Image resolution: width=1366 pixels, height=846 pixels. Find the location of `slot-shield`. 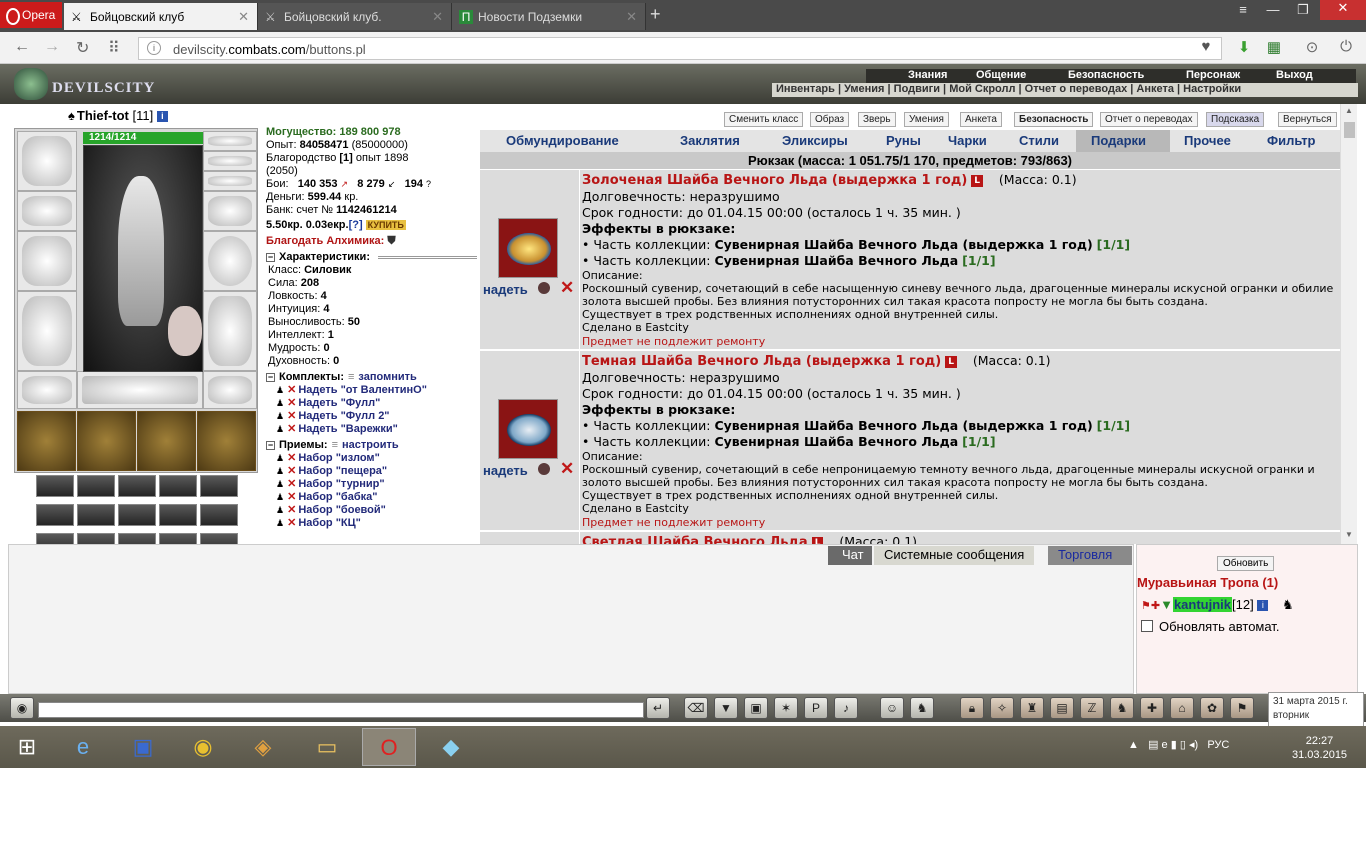

slot-shield is located at coordinates (230, 261).